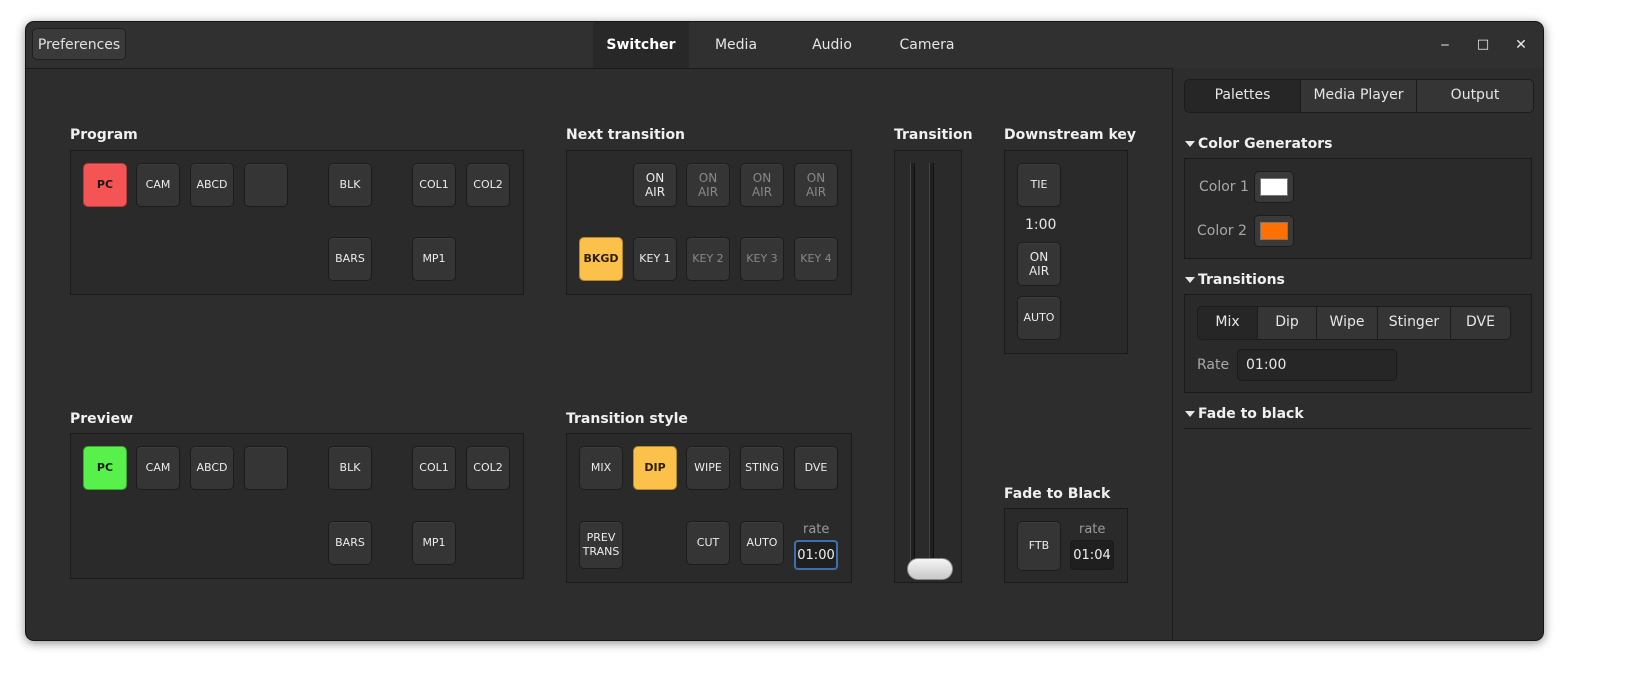  Describe the element at coordinates (627, 419) in the screenshot. I see `transition-style-label: Transition style` at that location.